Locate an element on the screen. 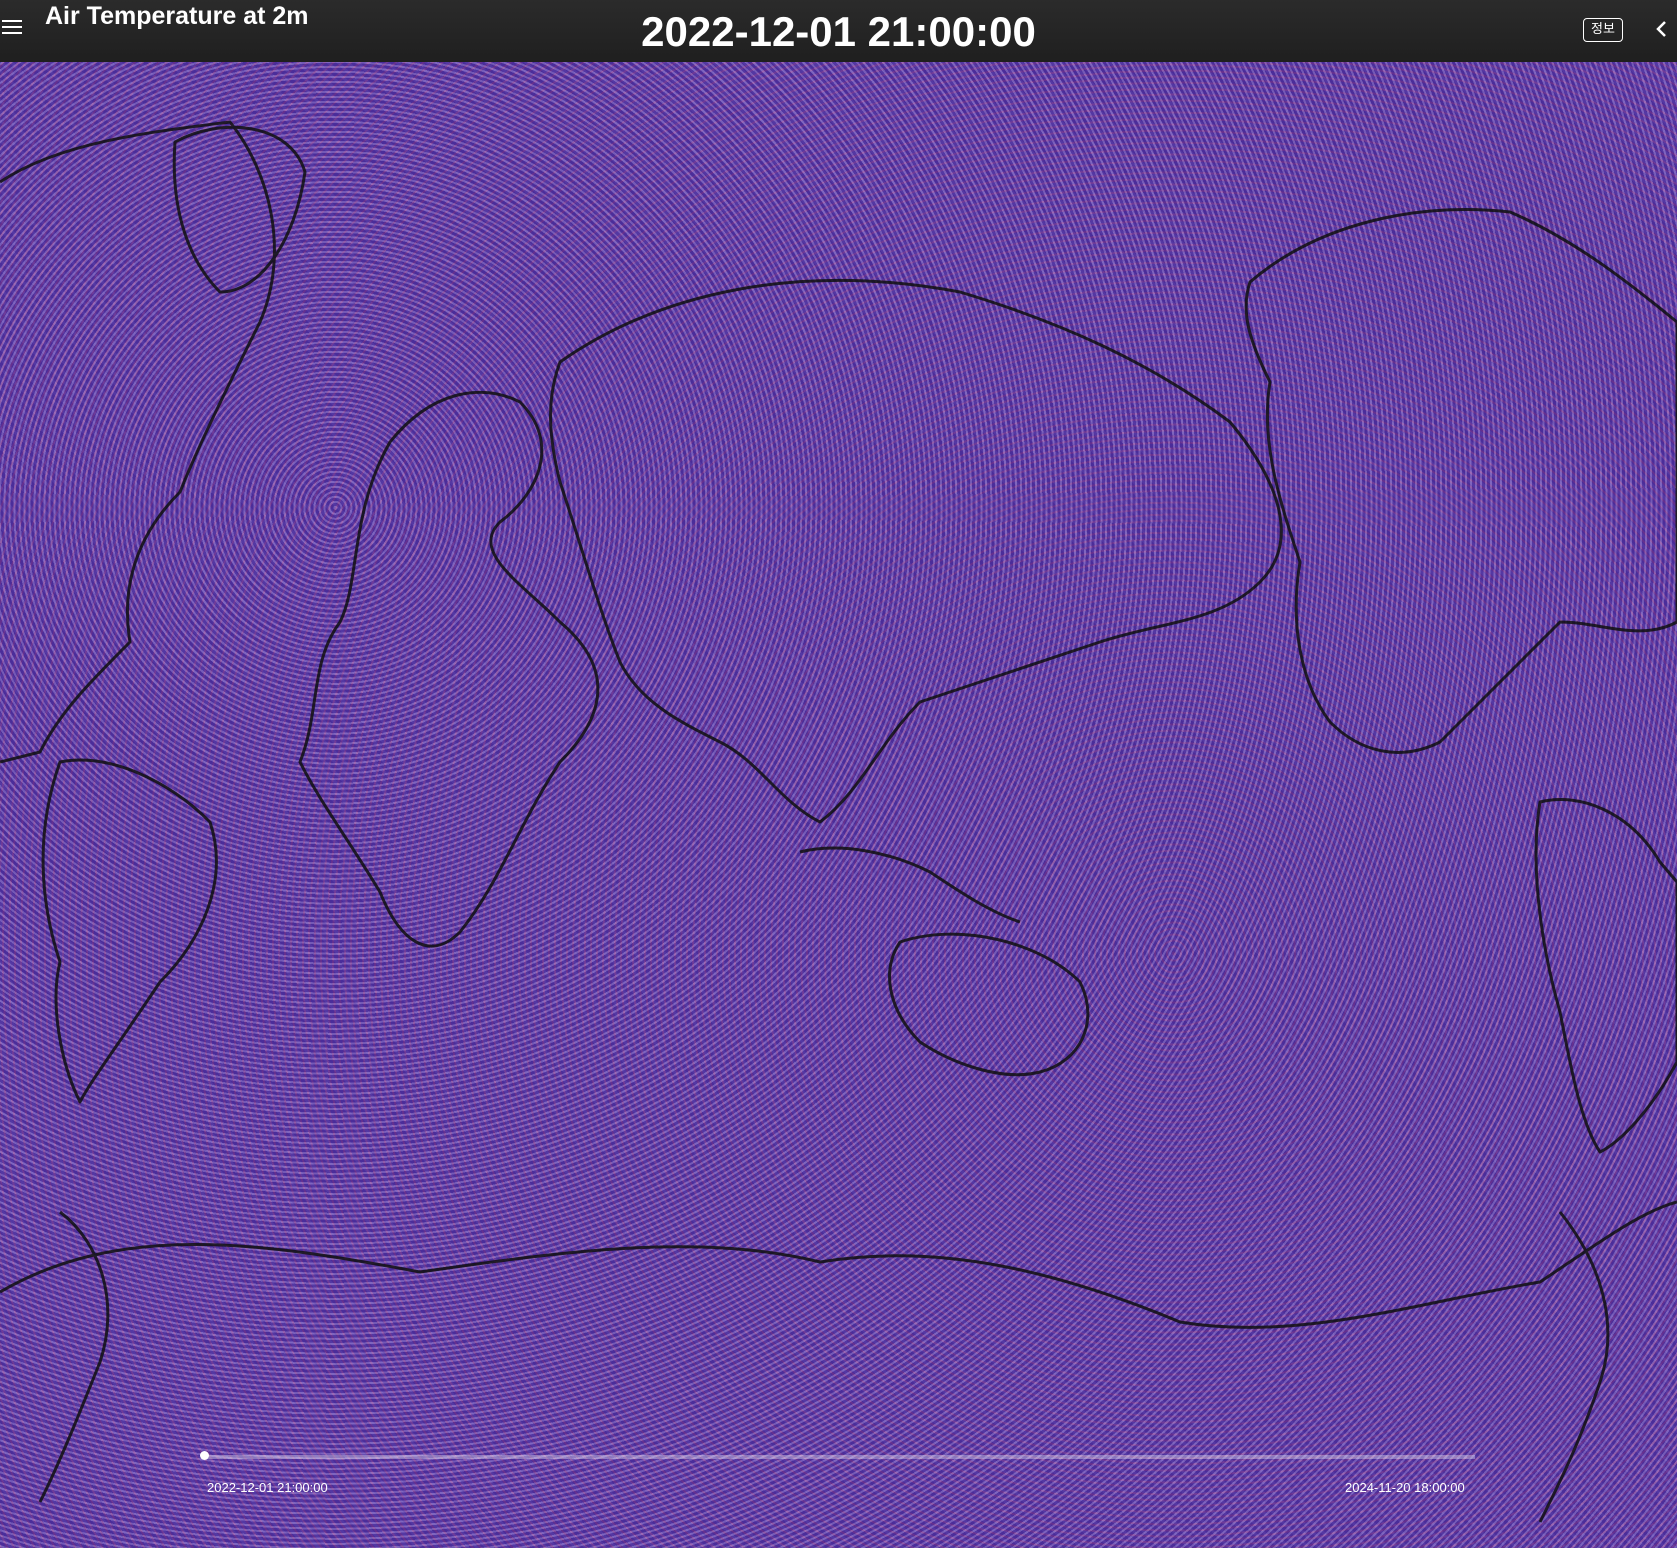  timeline-start-label: 2022-12-01 21:00:00 is located at coordinates (267, 1487).